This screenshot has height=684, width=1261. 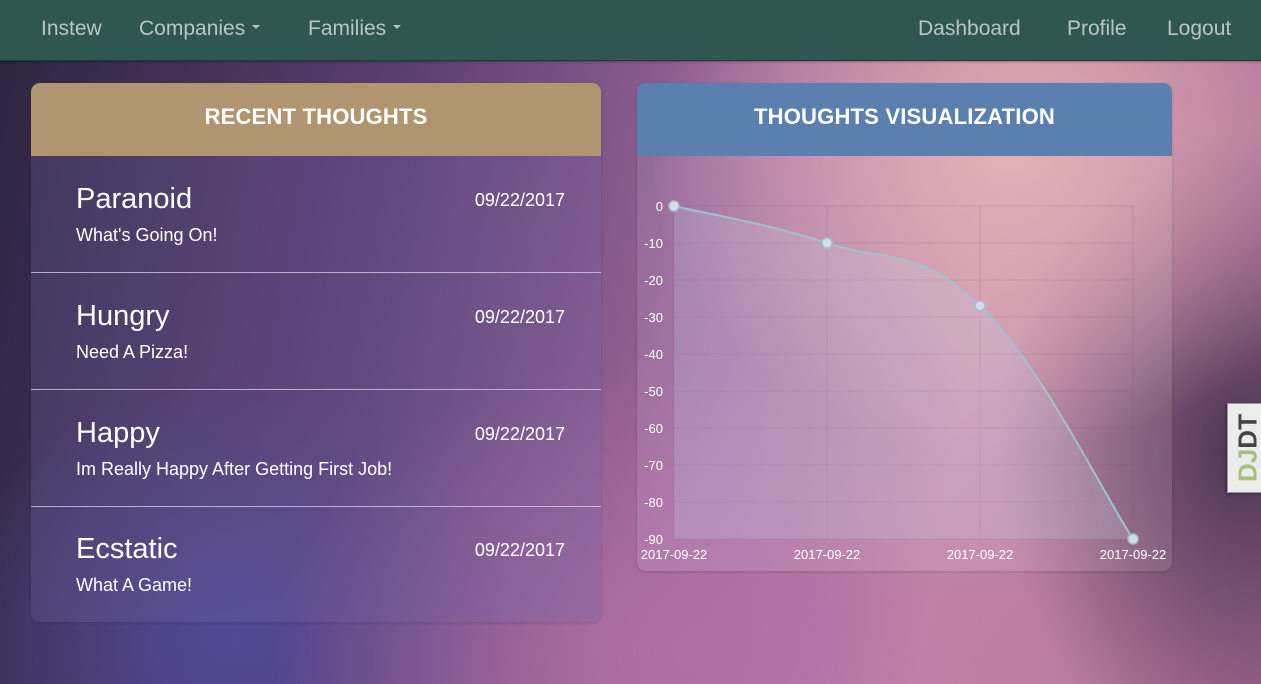 I want to click on y-tick-label: -50, so click(x=653, y=391).